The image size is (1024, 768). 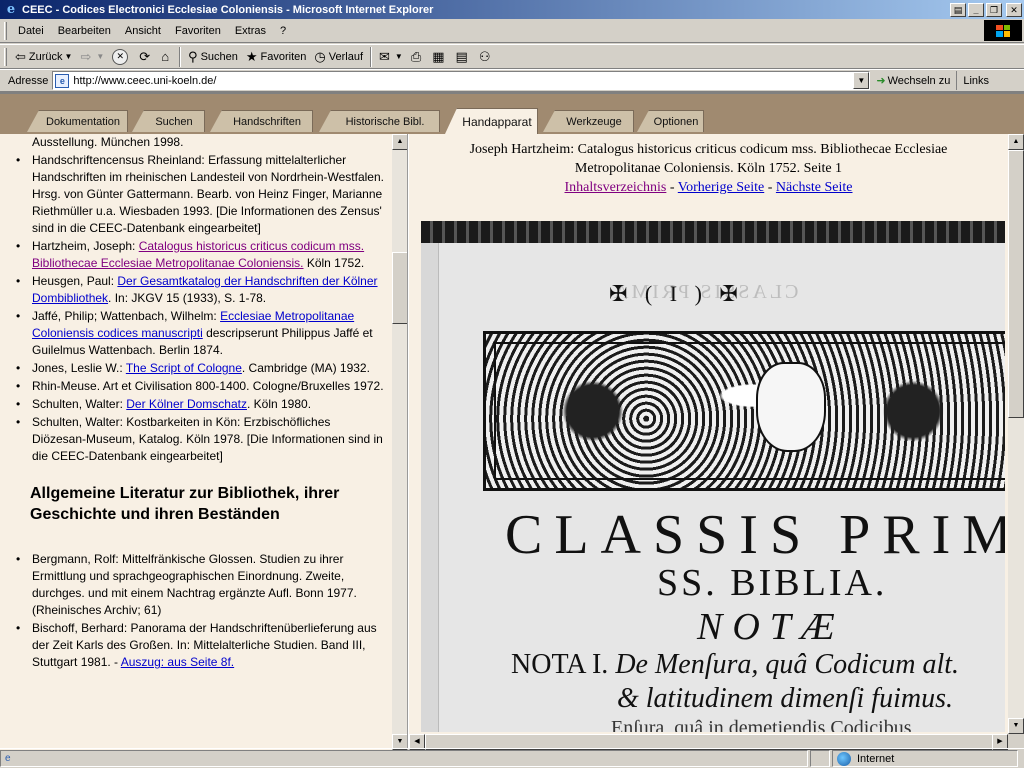 I want to click on print-button: ⎙, so click(x=417, y=57).